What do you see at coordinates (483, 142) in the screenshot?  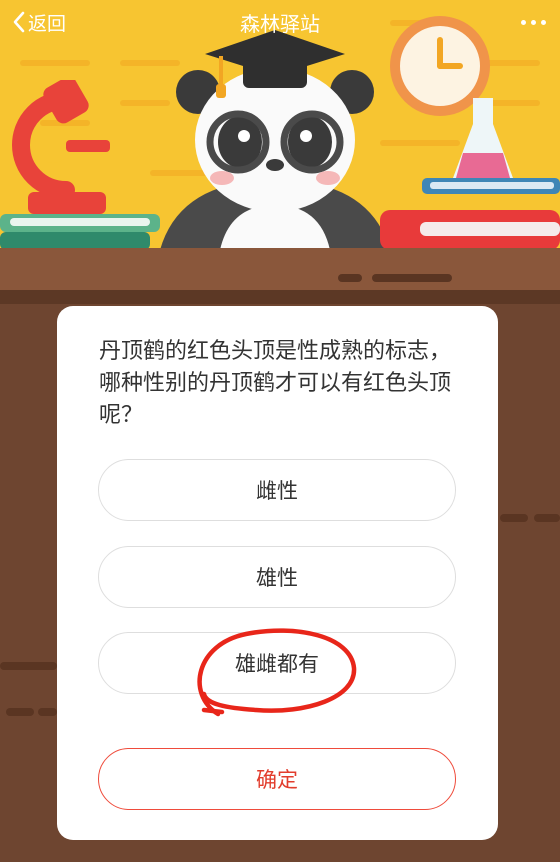 I see `flask-icon` at bounding box center [483, 142].